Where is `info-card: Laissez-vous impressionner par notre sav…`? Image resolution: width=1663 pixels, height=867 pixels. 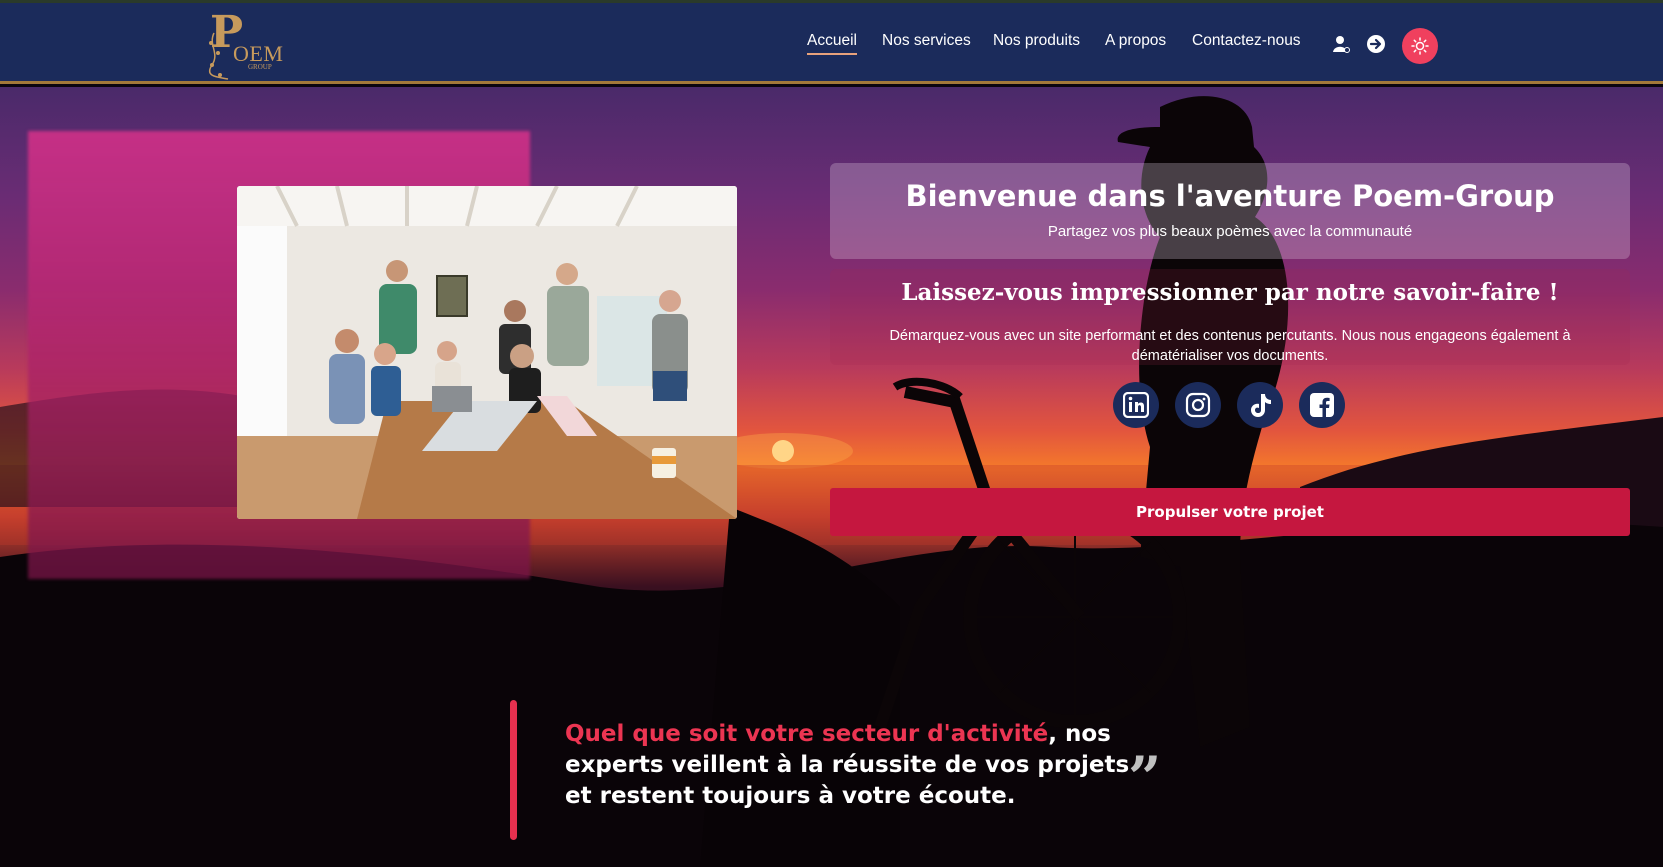 info-card: Laissez-vous impressionner par notre sav… is located at coordinates (1230, 317).